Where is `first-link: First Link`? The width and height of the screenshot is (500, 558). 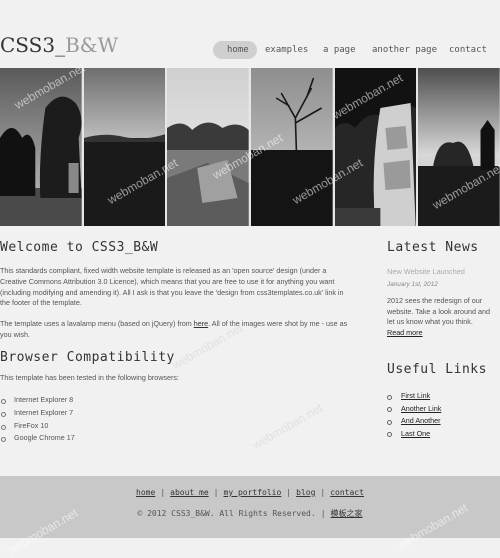
first-link: First Link is located at coordinates (415, 395).